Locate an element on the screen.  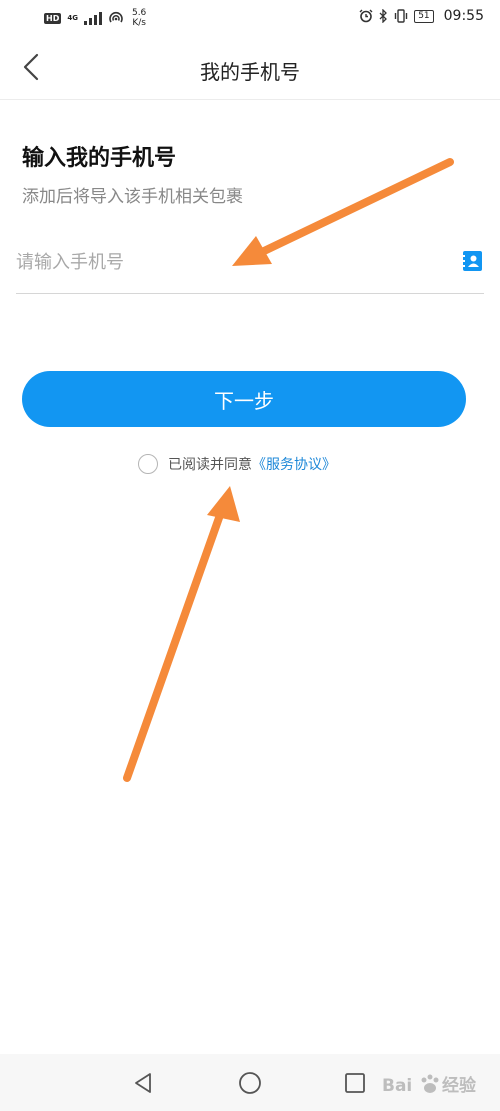
form-heading: 输入我的手机号 is located at coordinates (99, 158).